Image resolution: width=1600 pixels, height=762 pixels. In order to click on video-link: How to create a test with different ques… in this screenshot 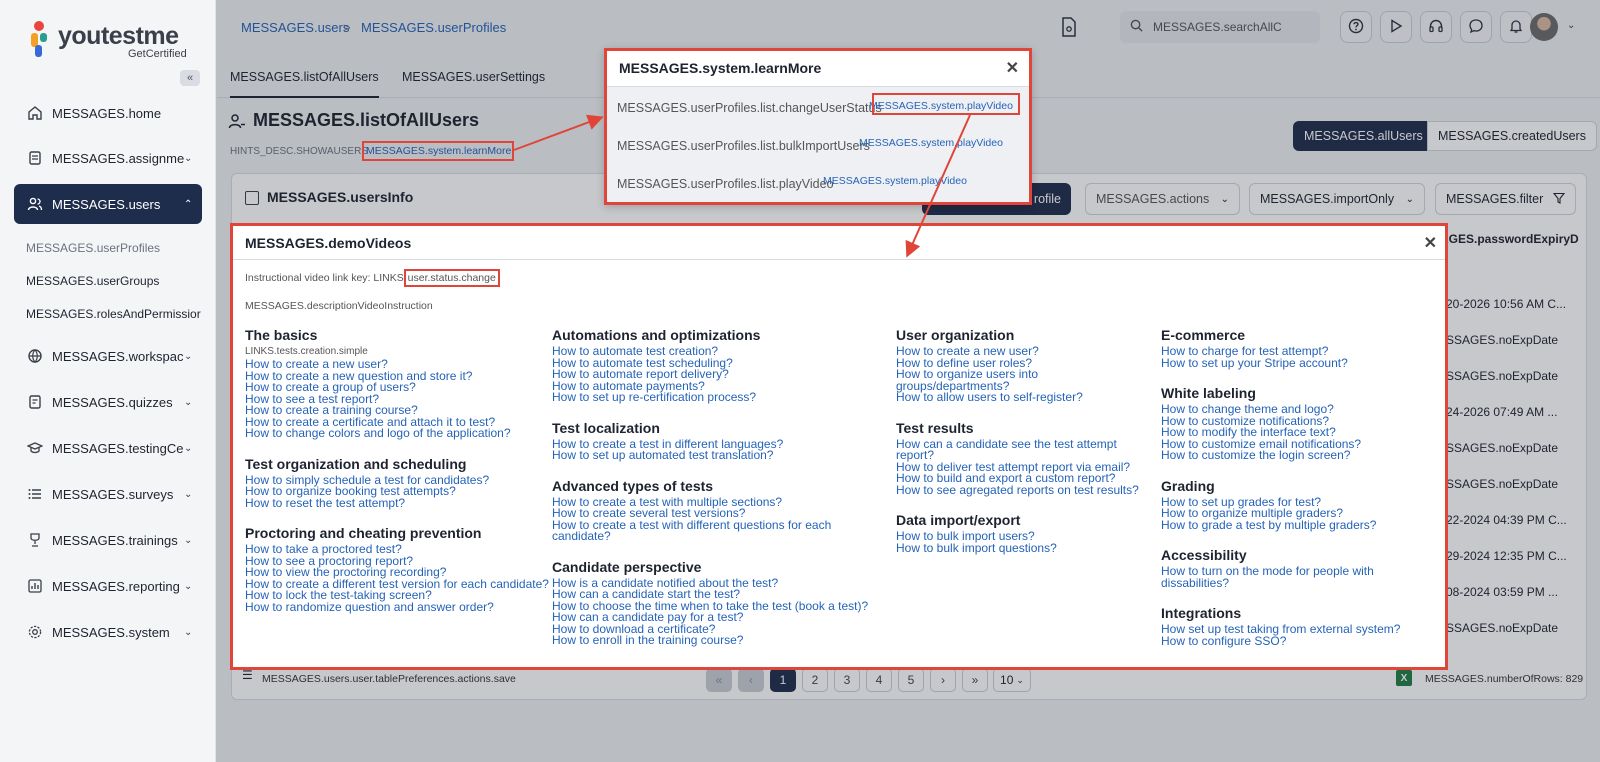, I will do `click(712, 531)`.